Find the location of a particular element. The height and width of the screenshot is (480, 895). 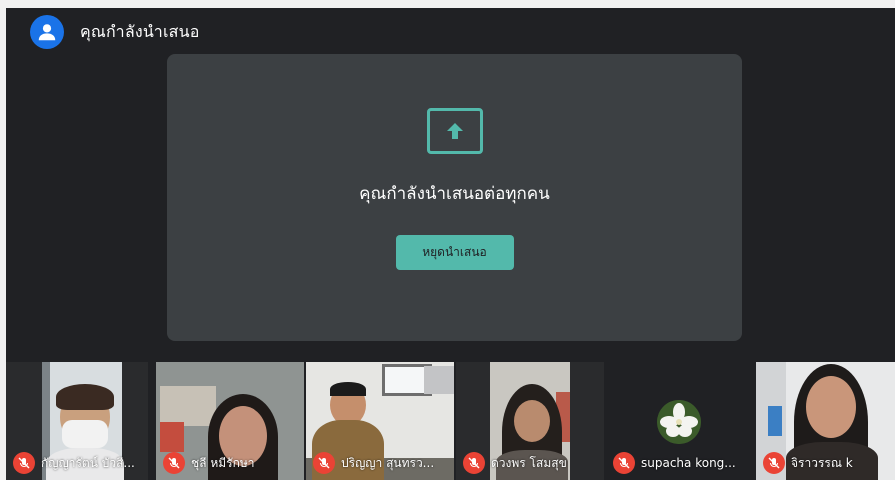

participant-label: ชุลี หมีรักษา is located at coordinates (209, 463).